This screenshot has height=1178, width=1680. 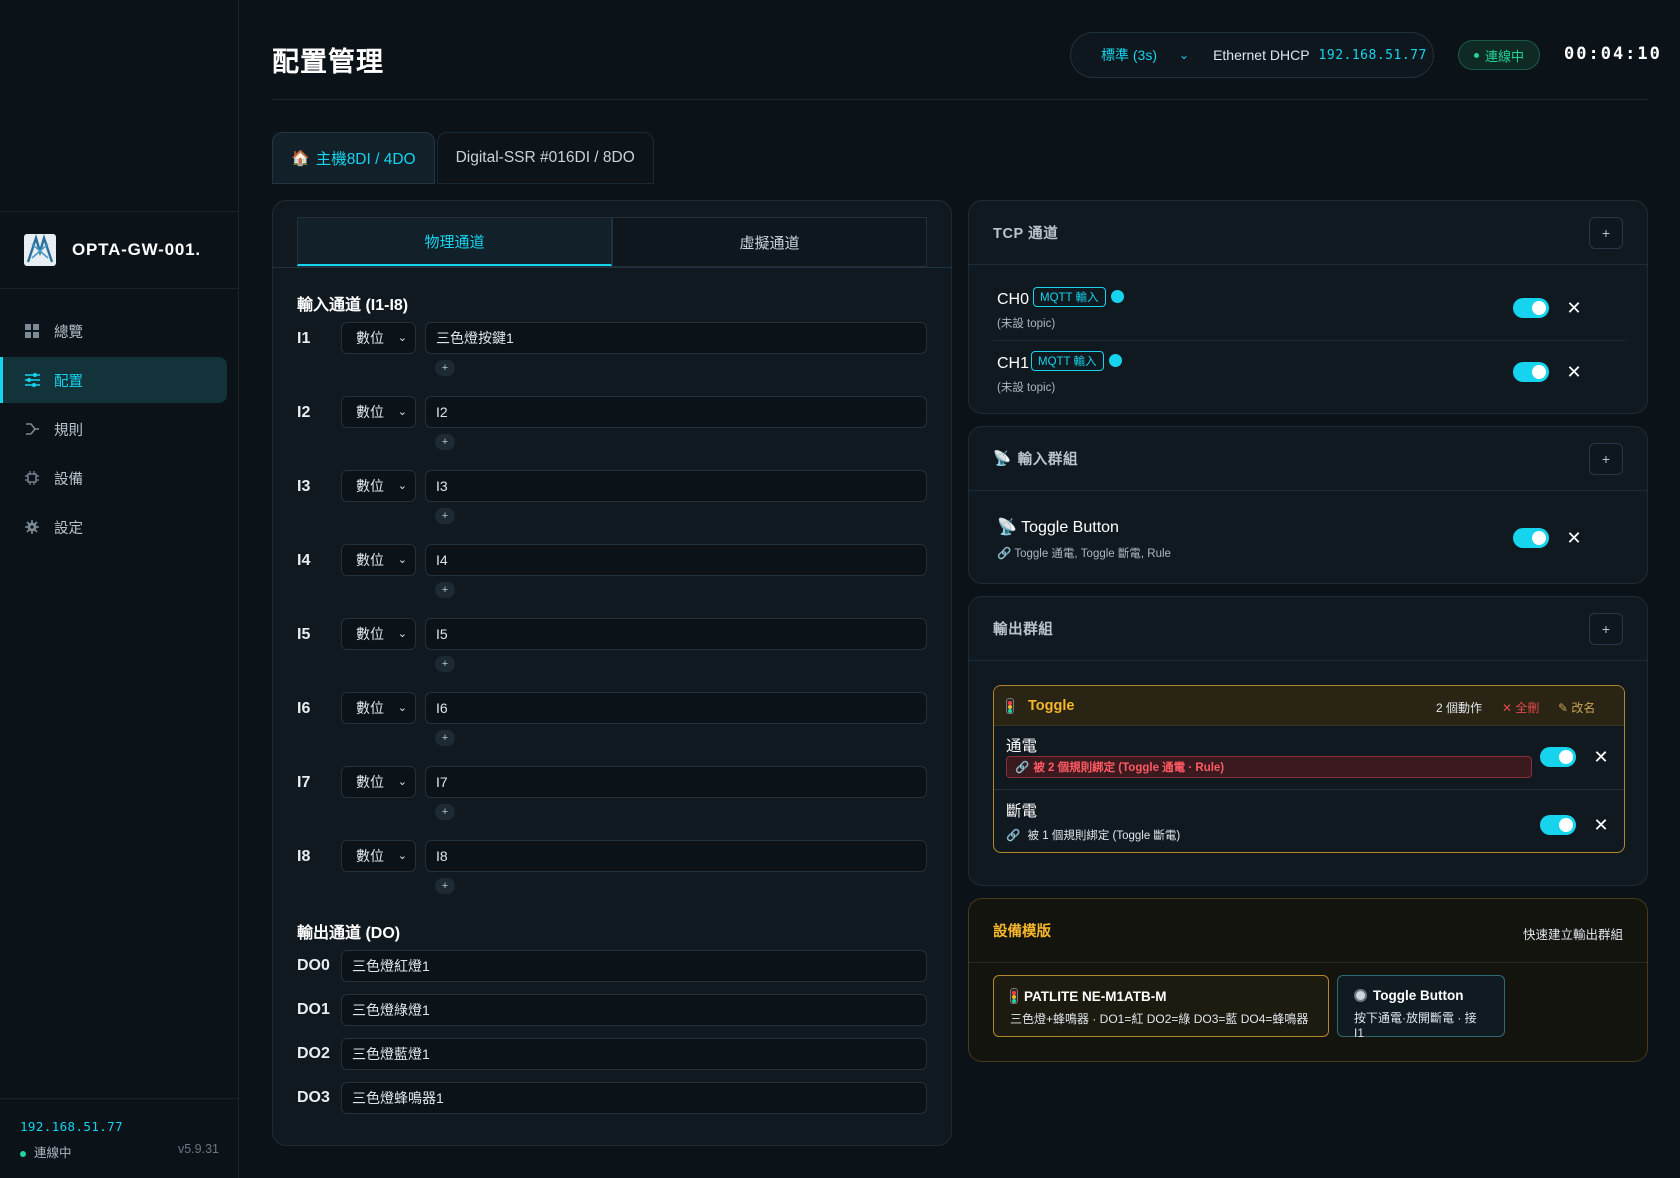 I want to click on binding-warning: 🔗 被 2 個規則綁定 (Toggle 通電 · Rule), so click(x=1269, y=767).